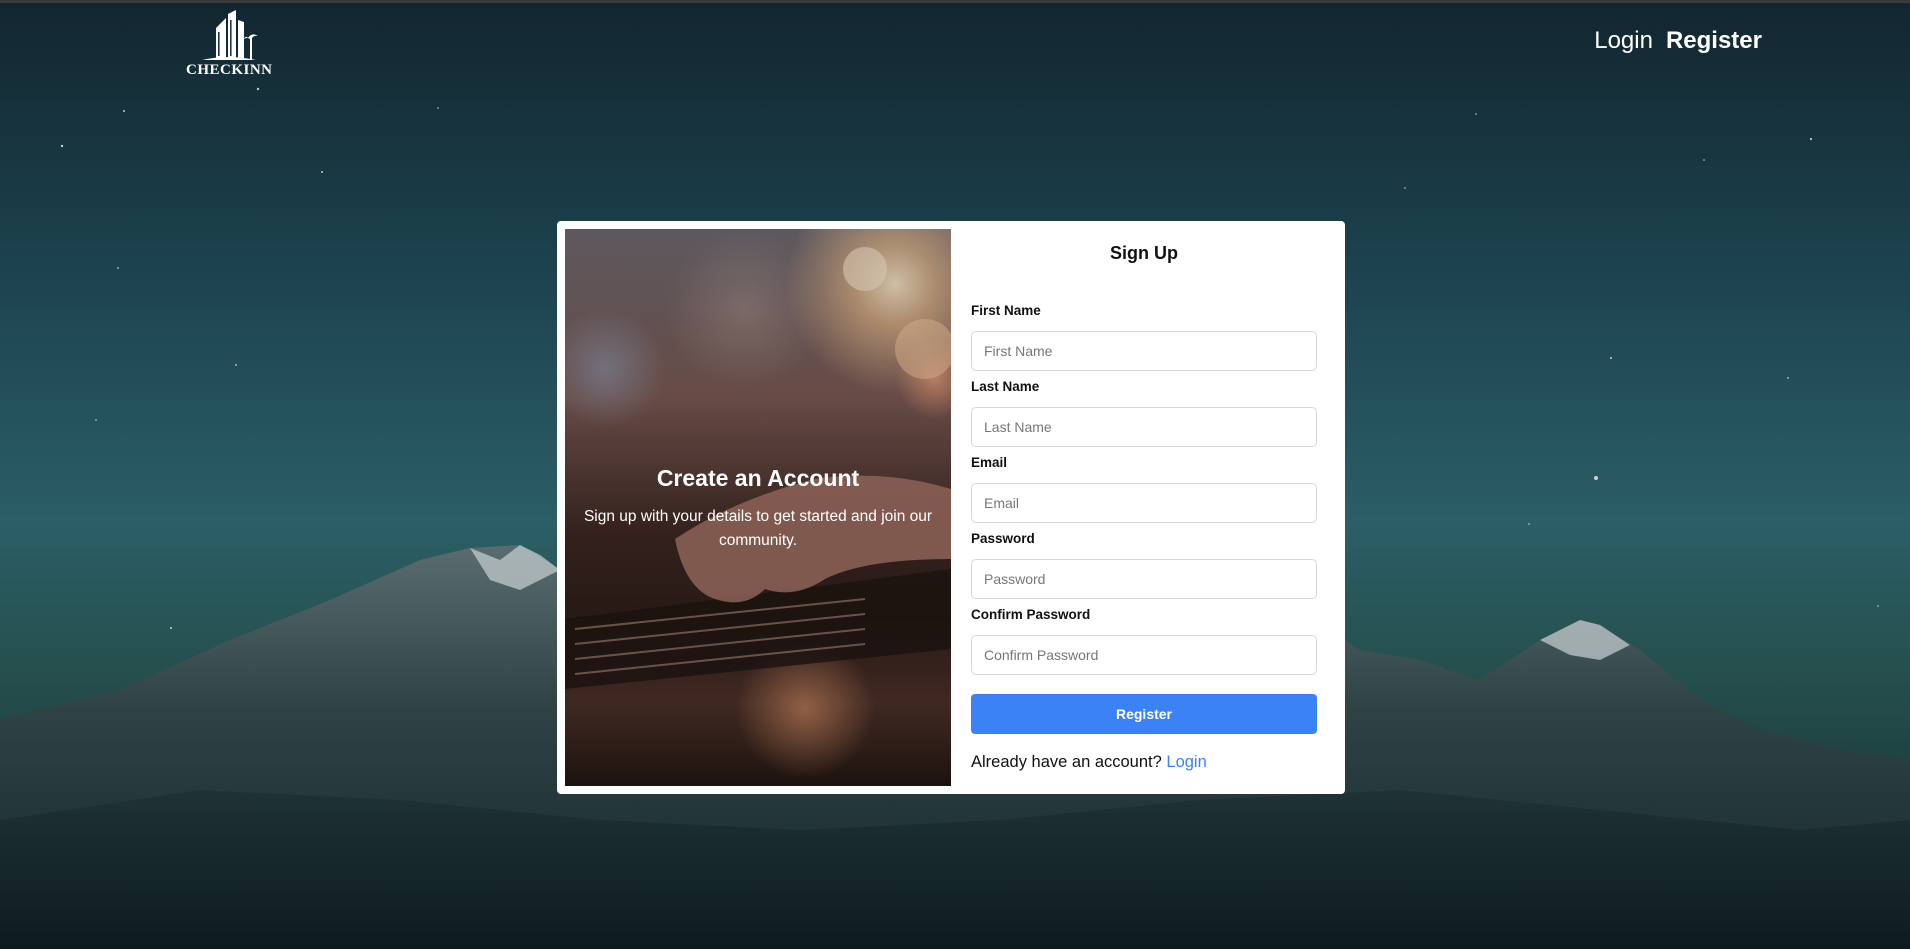 The image size is (1910, 949). What do you see at coordinates (1623, 41) in the screenshot?
I see `nav-login-link: Login` at bounding box center [1623, 41].